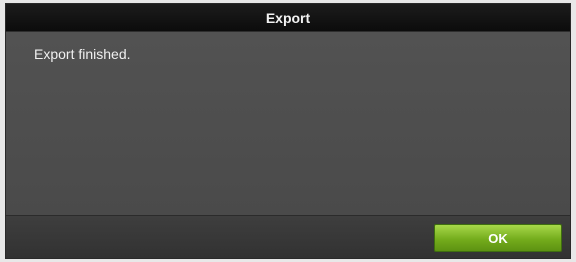 Image resolution: width=576 pixels, height=262 pixels. Describe the element at coordinates (498, 238) in the screenshot. I see `ok-button: OK` at that location.